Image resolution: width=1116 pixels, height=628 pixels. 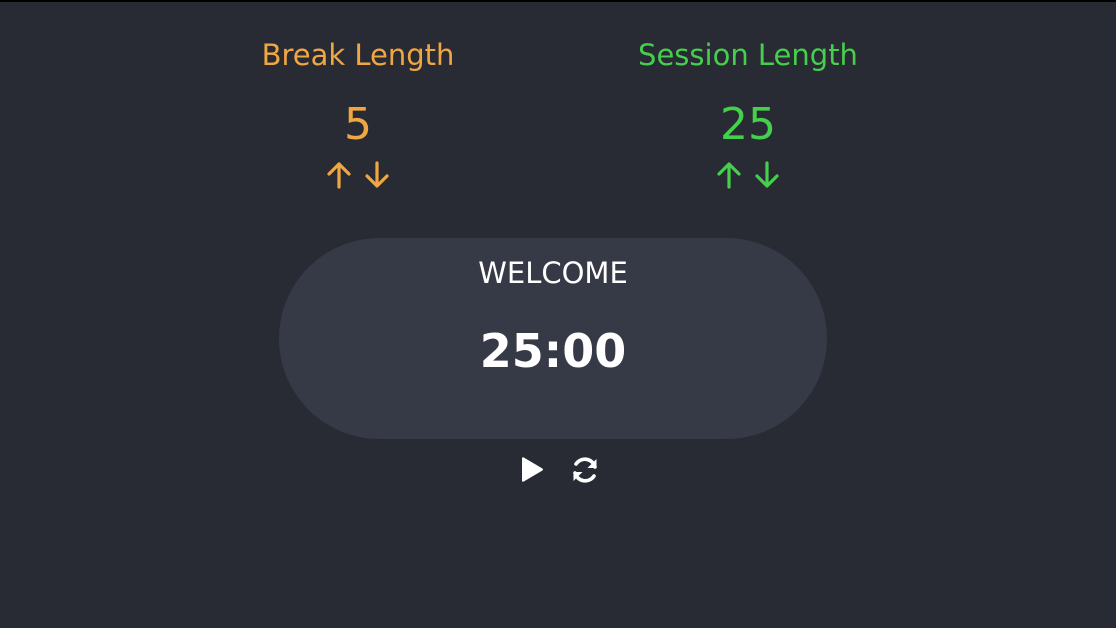 What do you see at coordinates (748, 175) in the screenshot?
I see `session-length-arrows` at bounding box center [748, 175].